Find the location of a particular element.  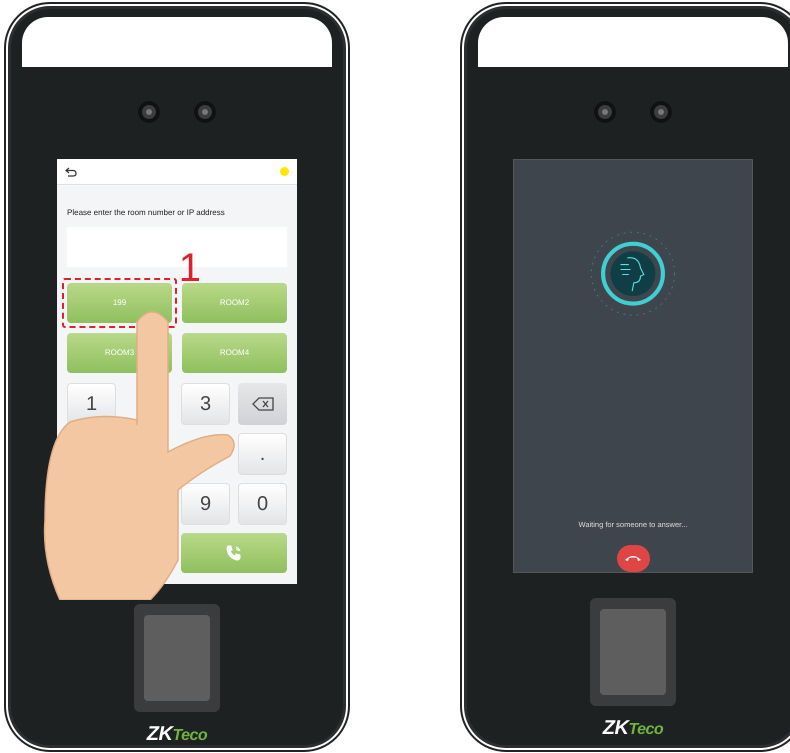

hang-up-icon is located at coordinates (633, 558).